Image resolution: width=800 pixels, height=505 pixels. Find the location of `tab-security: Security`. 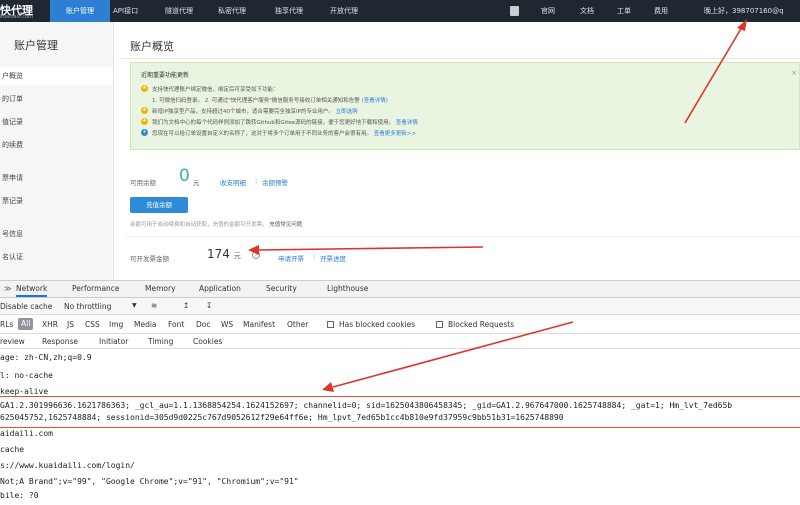

tab-security: Security is located at coordinates (281, 289).